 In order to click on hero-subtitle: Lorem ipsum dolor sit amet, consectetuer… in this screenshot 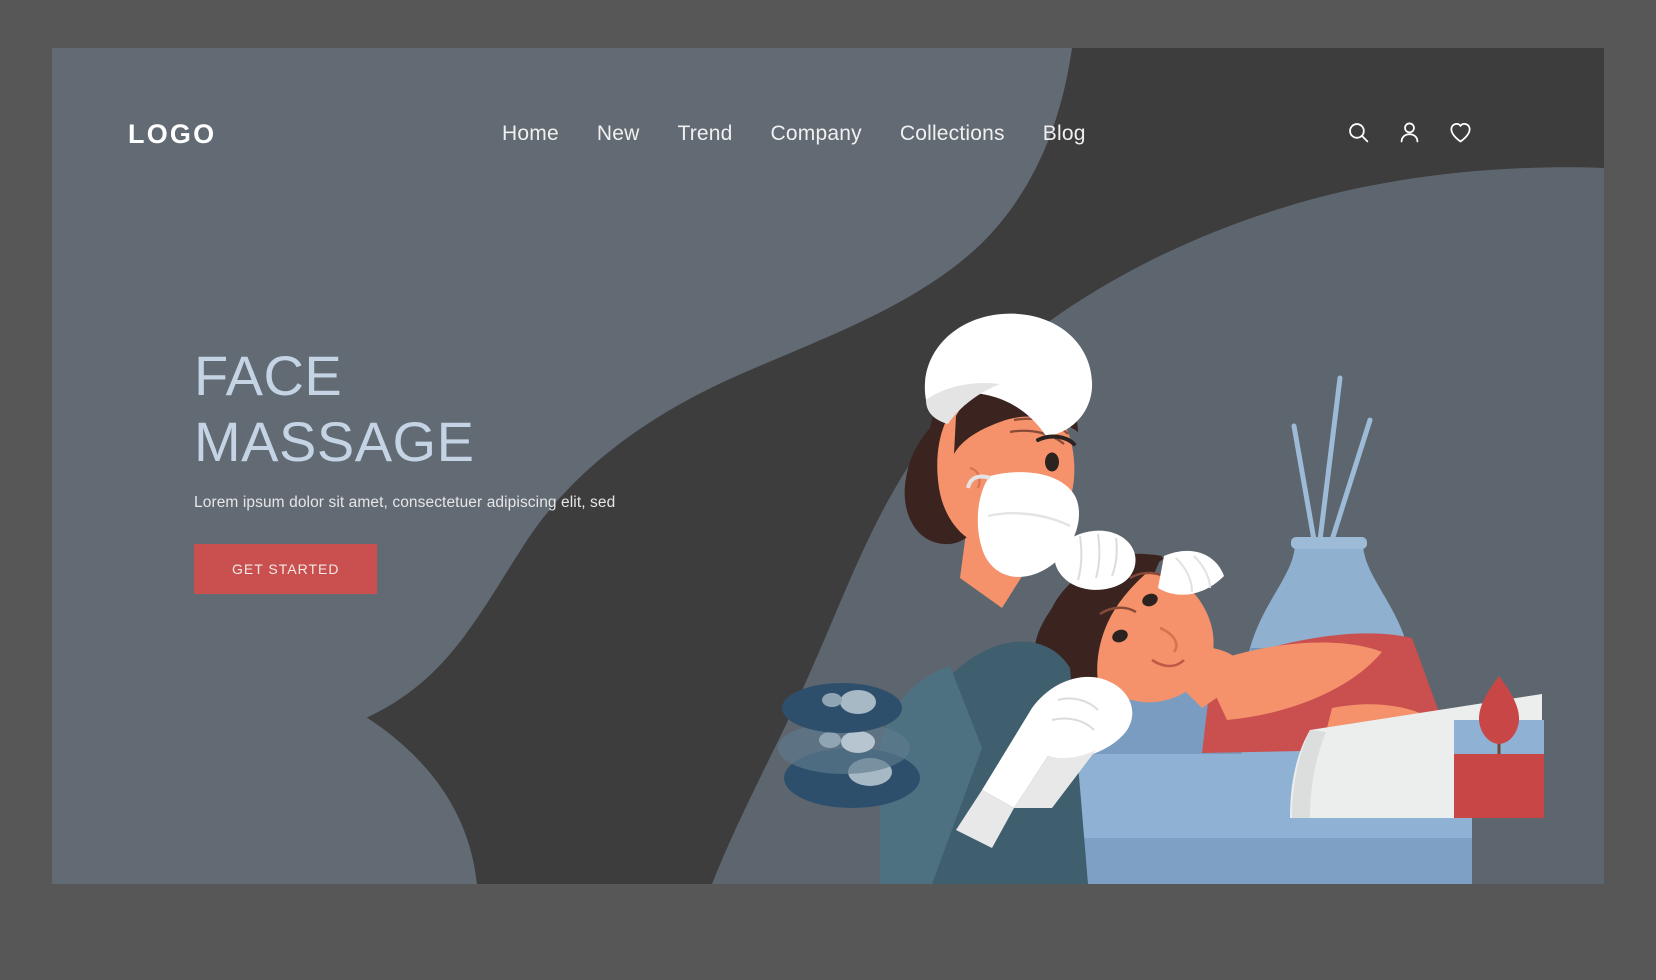, I will do `click(405, 503)`.